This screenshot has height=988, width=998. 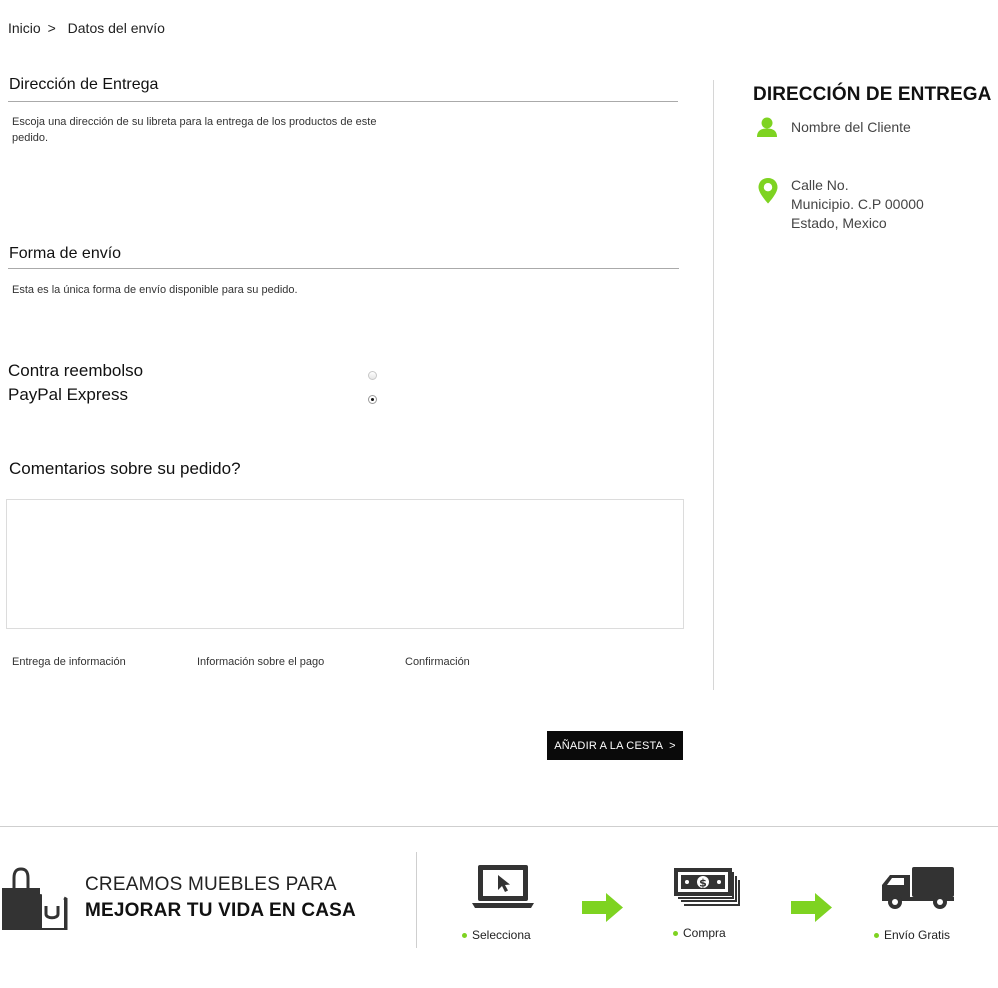 I want to click on money-stack-icon: $, so click(x=706, y=887).